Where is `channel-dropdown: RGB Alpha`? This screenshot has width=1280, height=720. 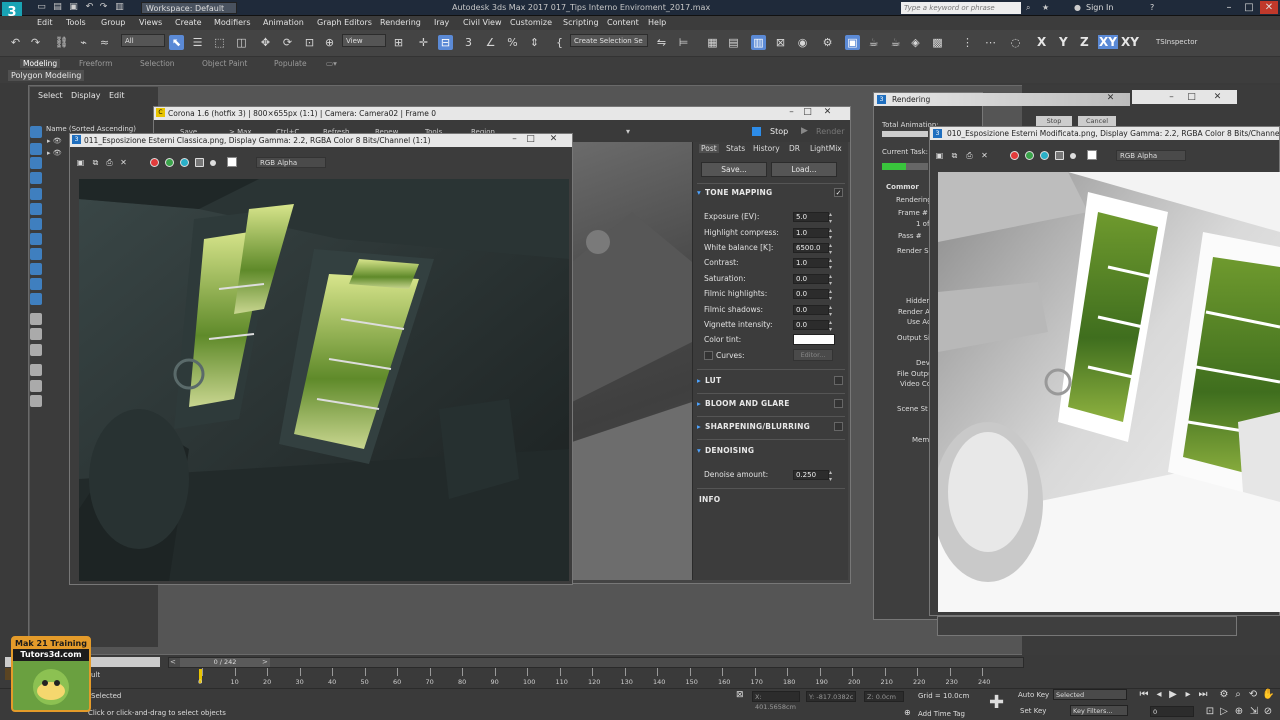
channel-dropdown: RGB Alpha is located at coordinates (1151, 155).